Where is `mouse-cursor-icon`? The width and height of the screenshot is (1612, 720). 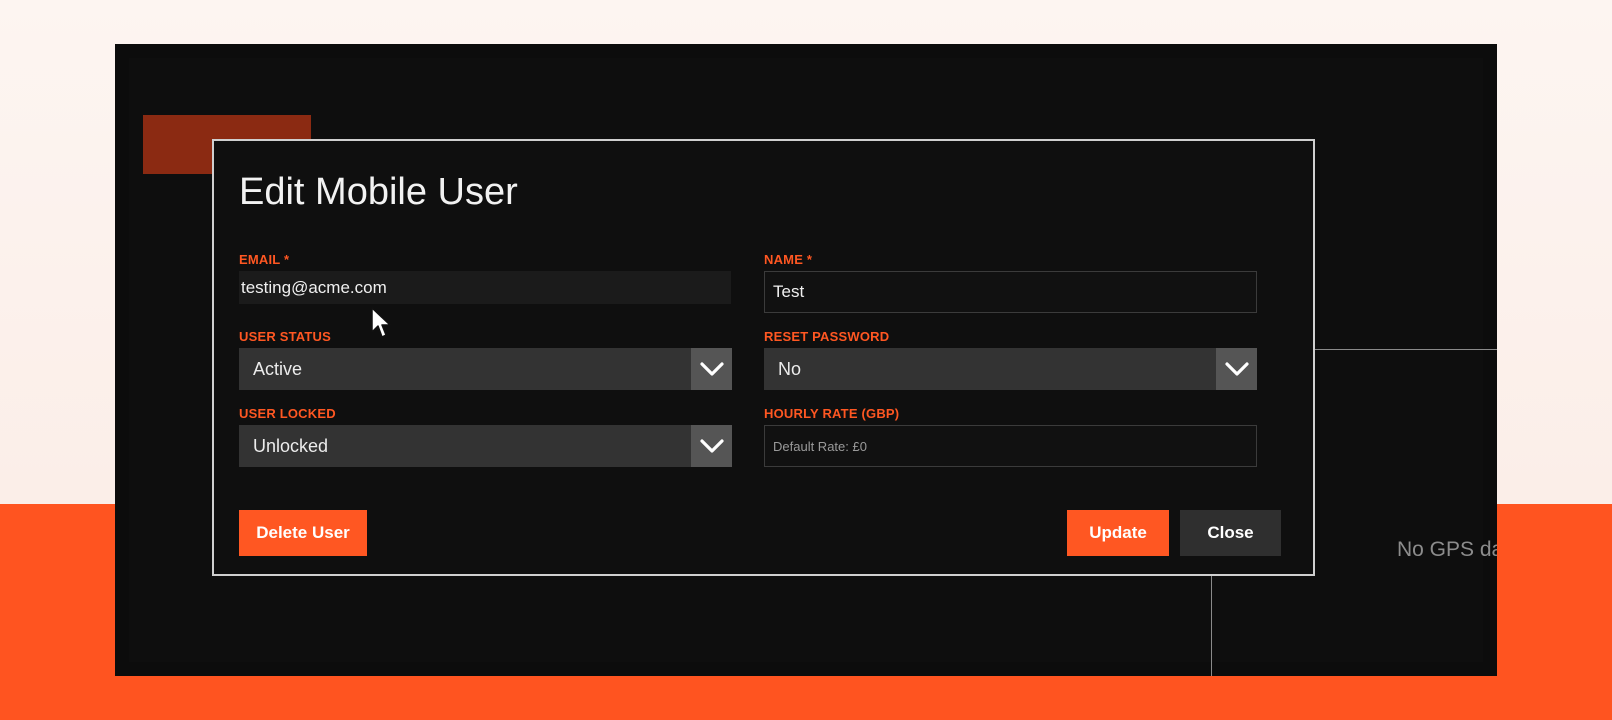
mouse-cursor-icon is located at coordinates (381, 322).